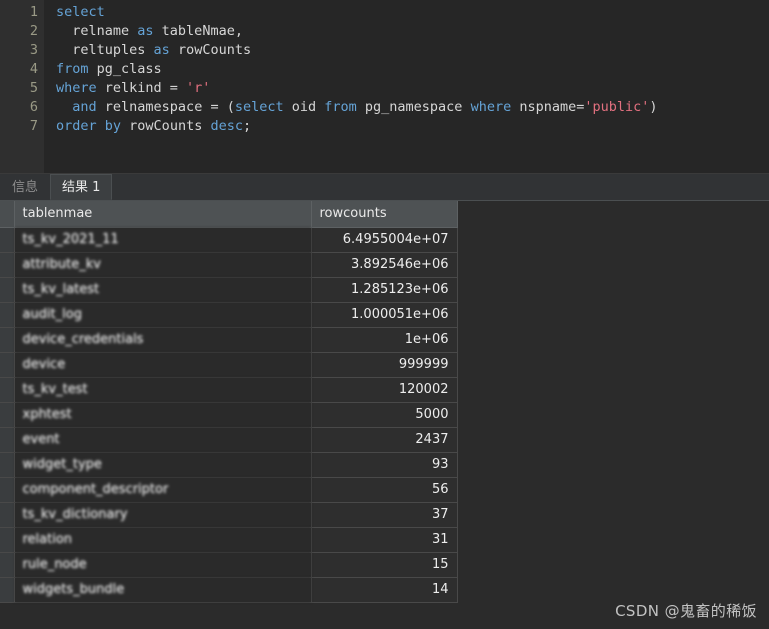 This screenshot has height=629, width=769. Describe the element at coordinates (384, 290) in the screenshot. I see `cell-rowcounts: 1.285123e+06` at that location.